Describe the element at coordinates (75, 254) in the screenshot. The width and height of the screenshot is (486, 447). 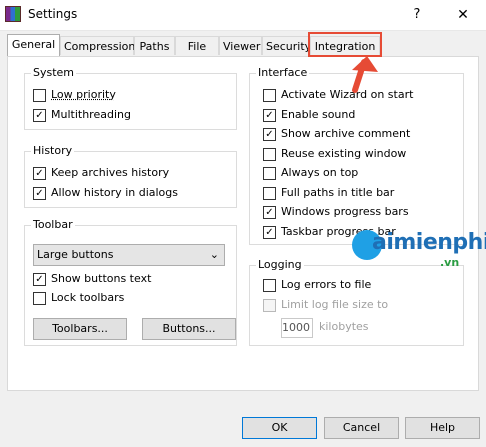
I see `toolbar-style-value: Large buttons` at that location.